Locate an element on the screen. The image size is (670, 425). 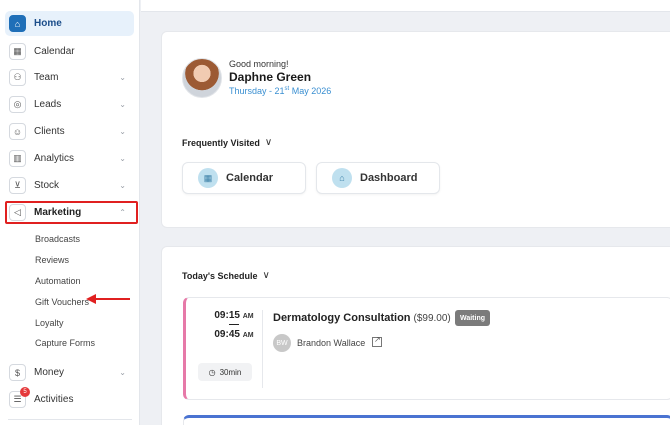
sidebar-item-label: Team is located at coordinates (46, 77).